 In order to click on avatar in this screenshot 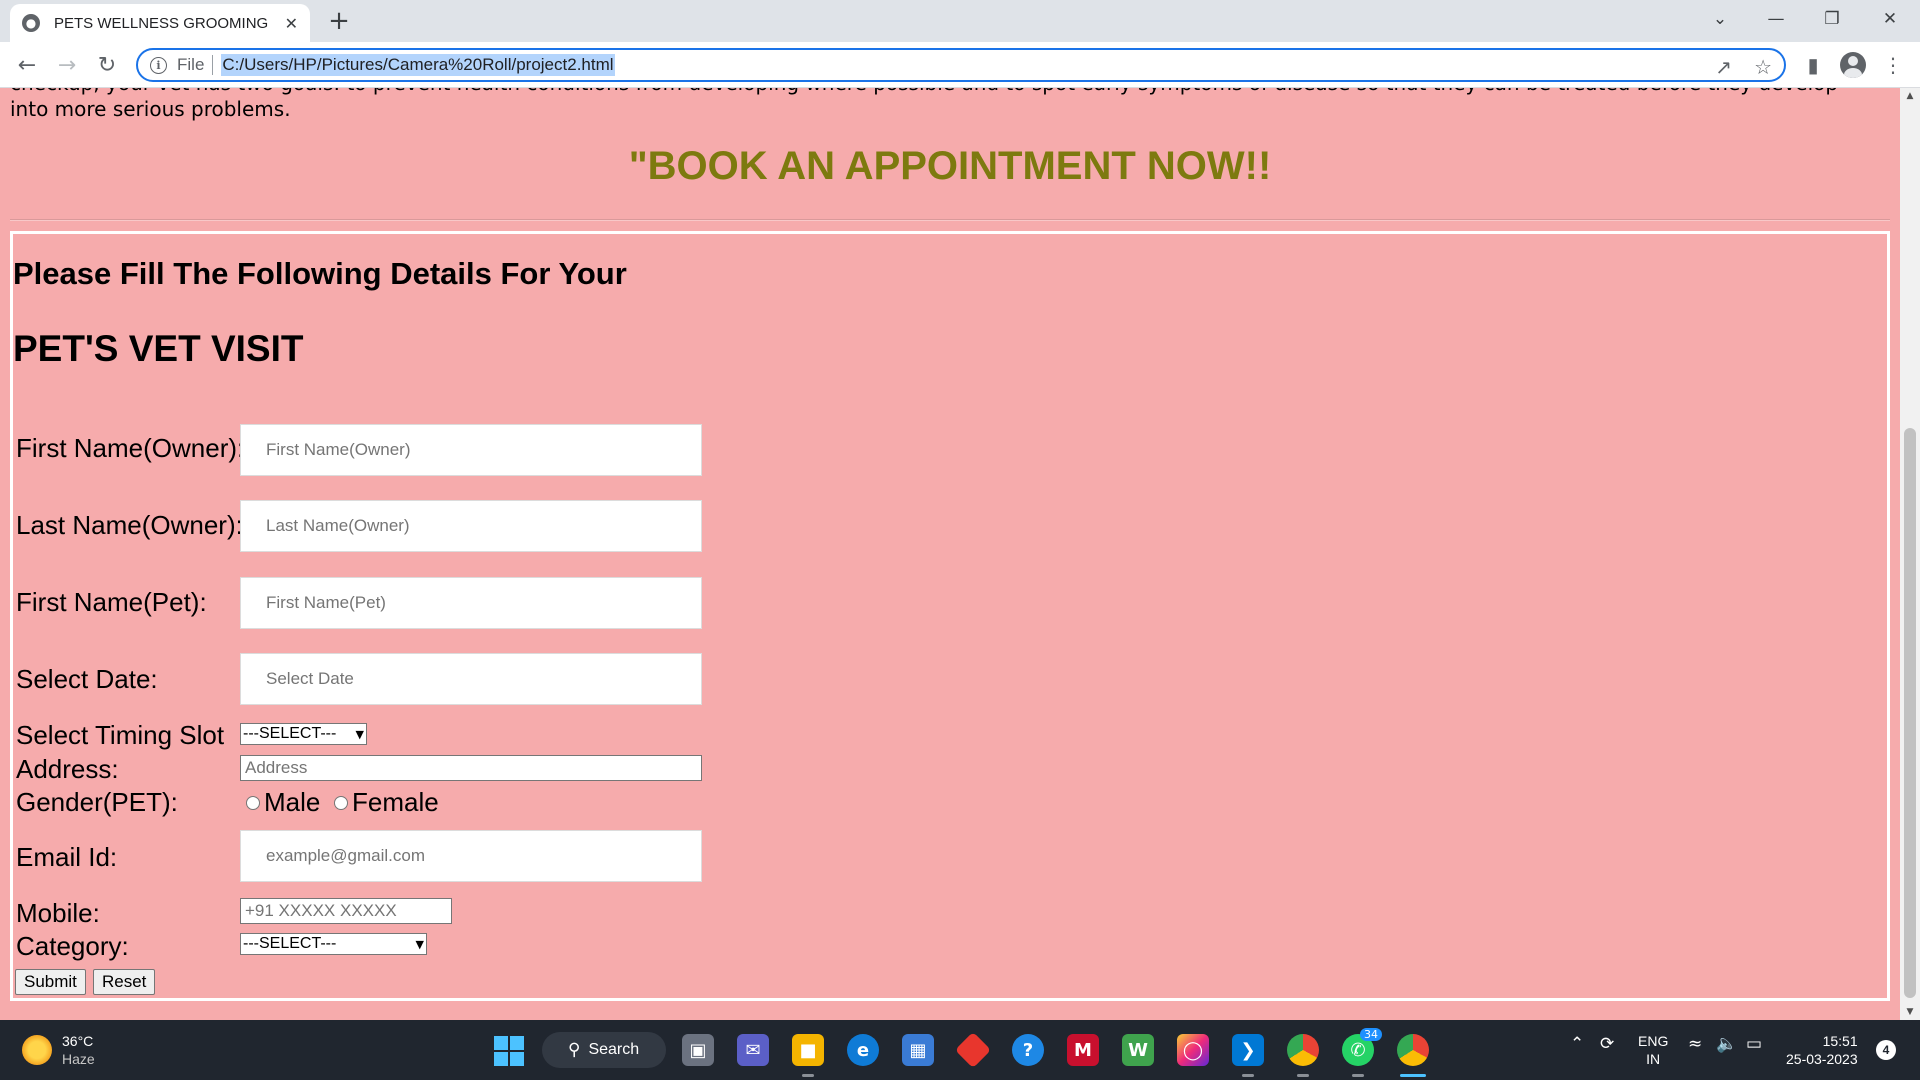, I will do `click(1853, 65)`.